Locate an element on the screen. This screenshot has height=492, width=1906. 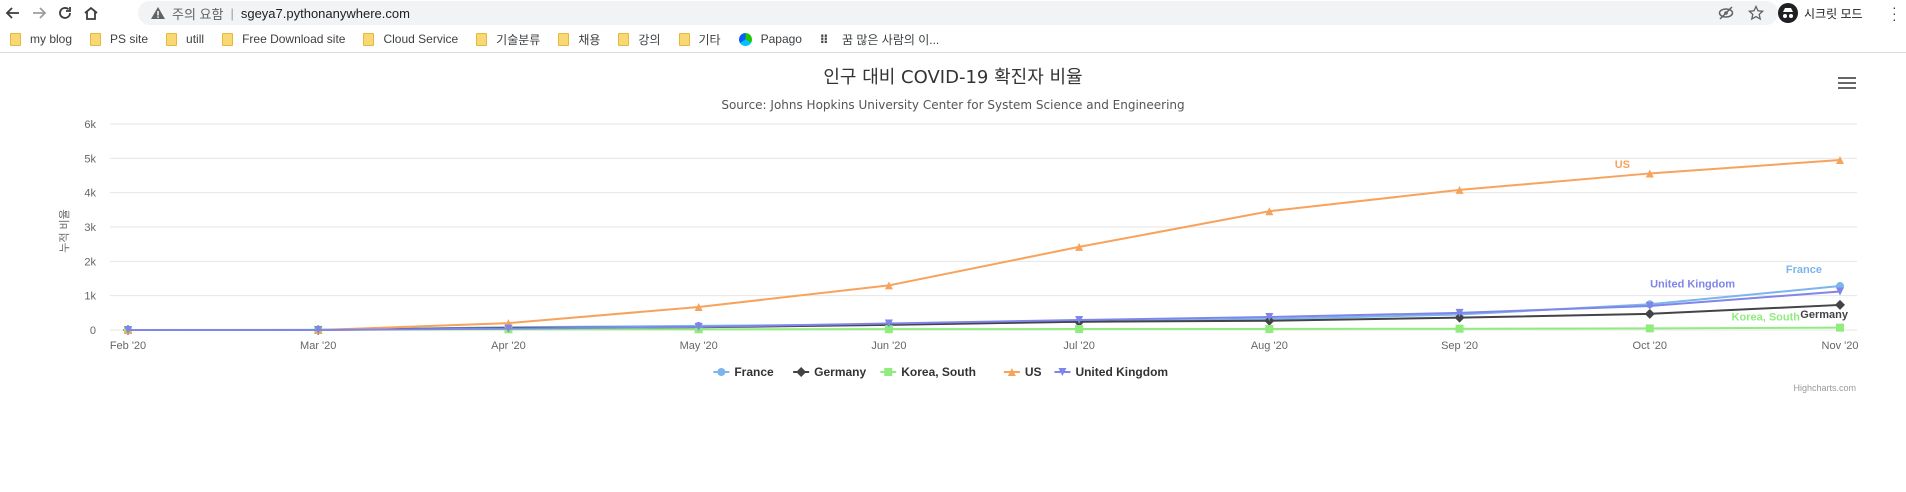
legend-item: US is located at coordinates (1022, 372).